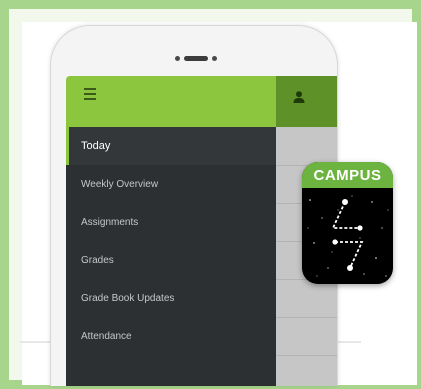 Image resolution: width=421 pixels, height=389 pixels. Describe the element at coordinates (171, 184) in the screenshot. I see `nav-item-weekly-overview: Weekly Overview` at that location.